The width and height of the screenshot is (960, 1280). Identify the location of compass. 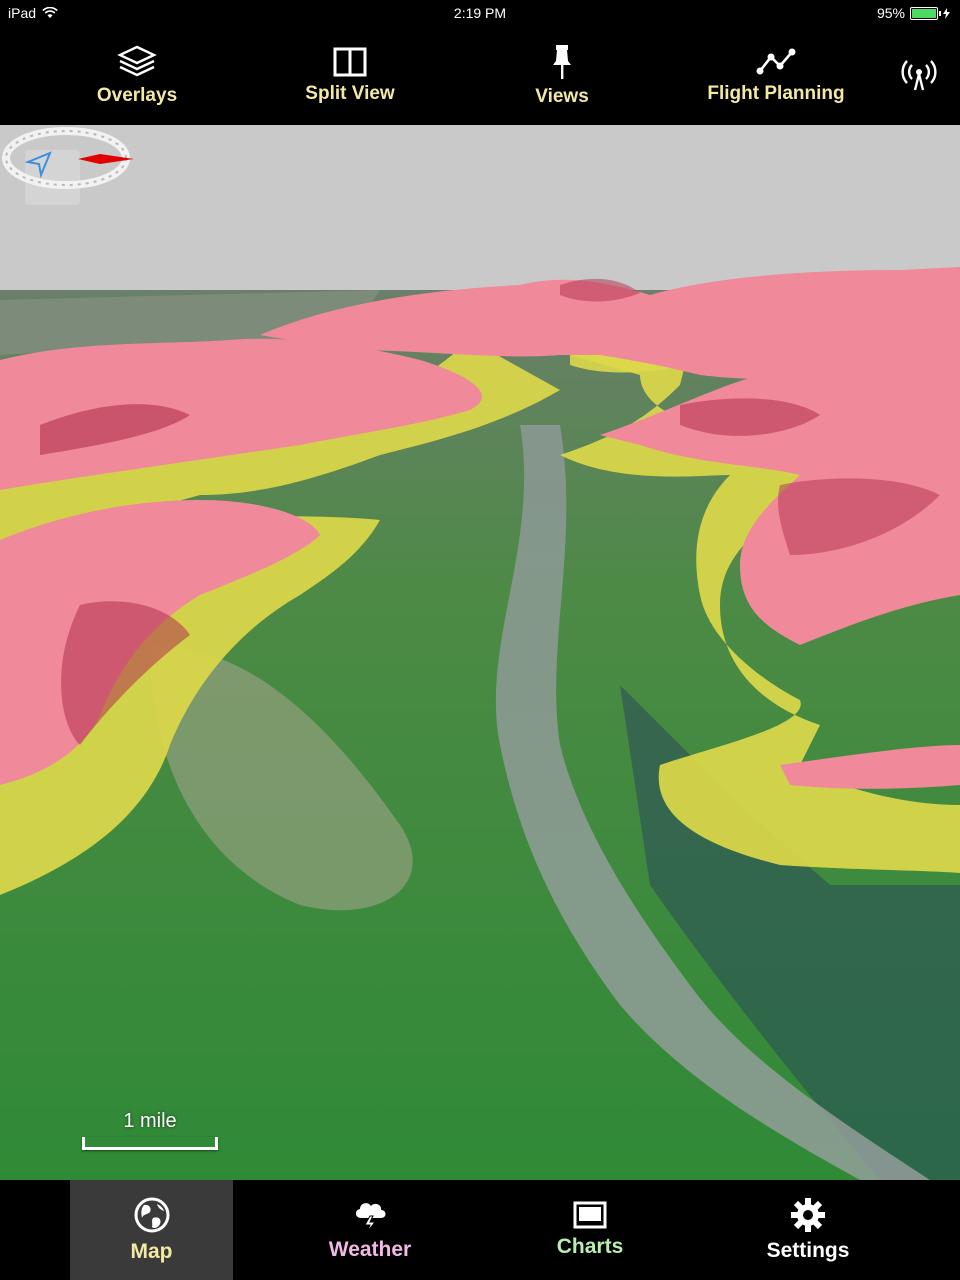
(68, 158).